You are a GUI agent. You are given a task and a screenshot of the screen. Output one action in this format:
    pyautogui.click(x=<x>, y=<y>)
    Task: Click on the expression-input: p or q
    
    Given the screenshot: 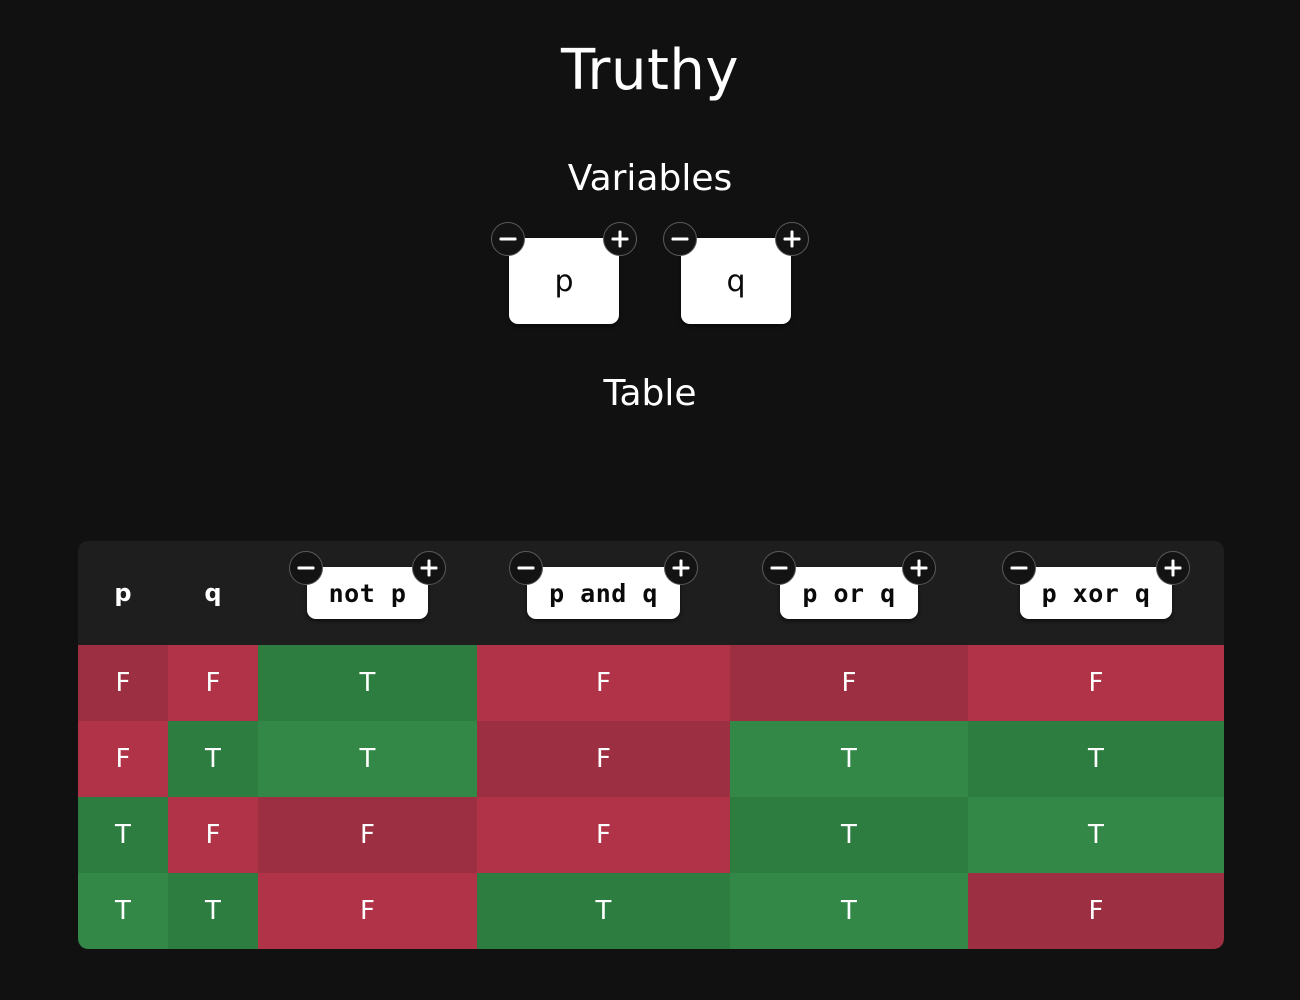 What is the action you would take?
    pyautogui.click(x=849, y=593)
    